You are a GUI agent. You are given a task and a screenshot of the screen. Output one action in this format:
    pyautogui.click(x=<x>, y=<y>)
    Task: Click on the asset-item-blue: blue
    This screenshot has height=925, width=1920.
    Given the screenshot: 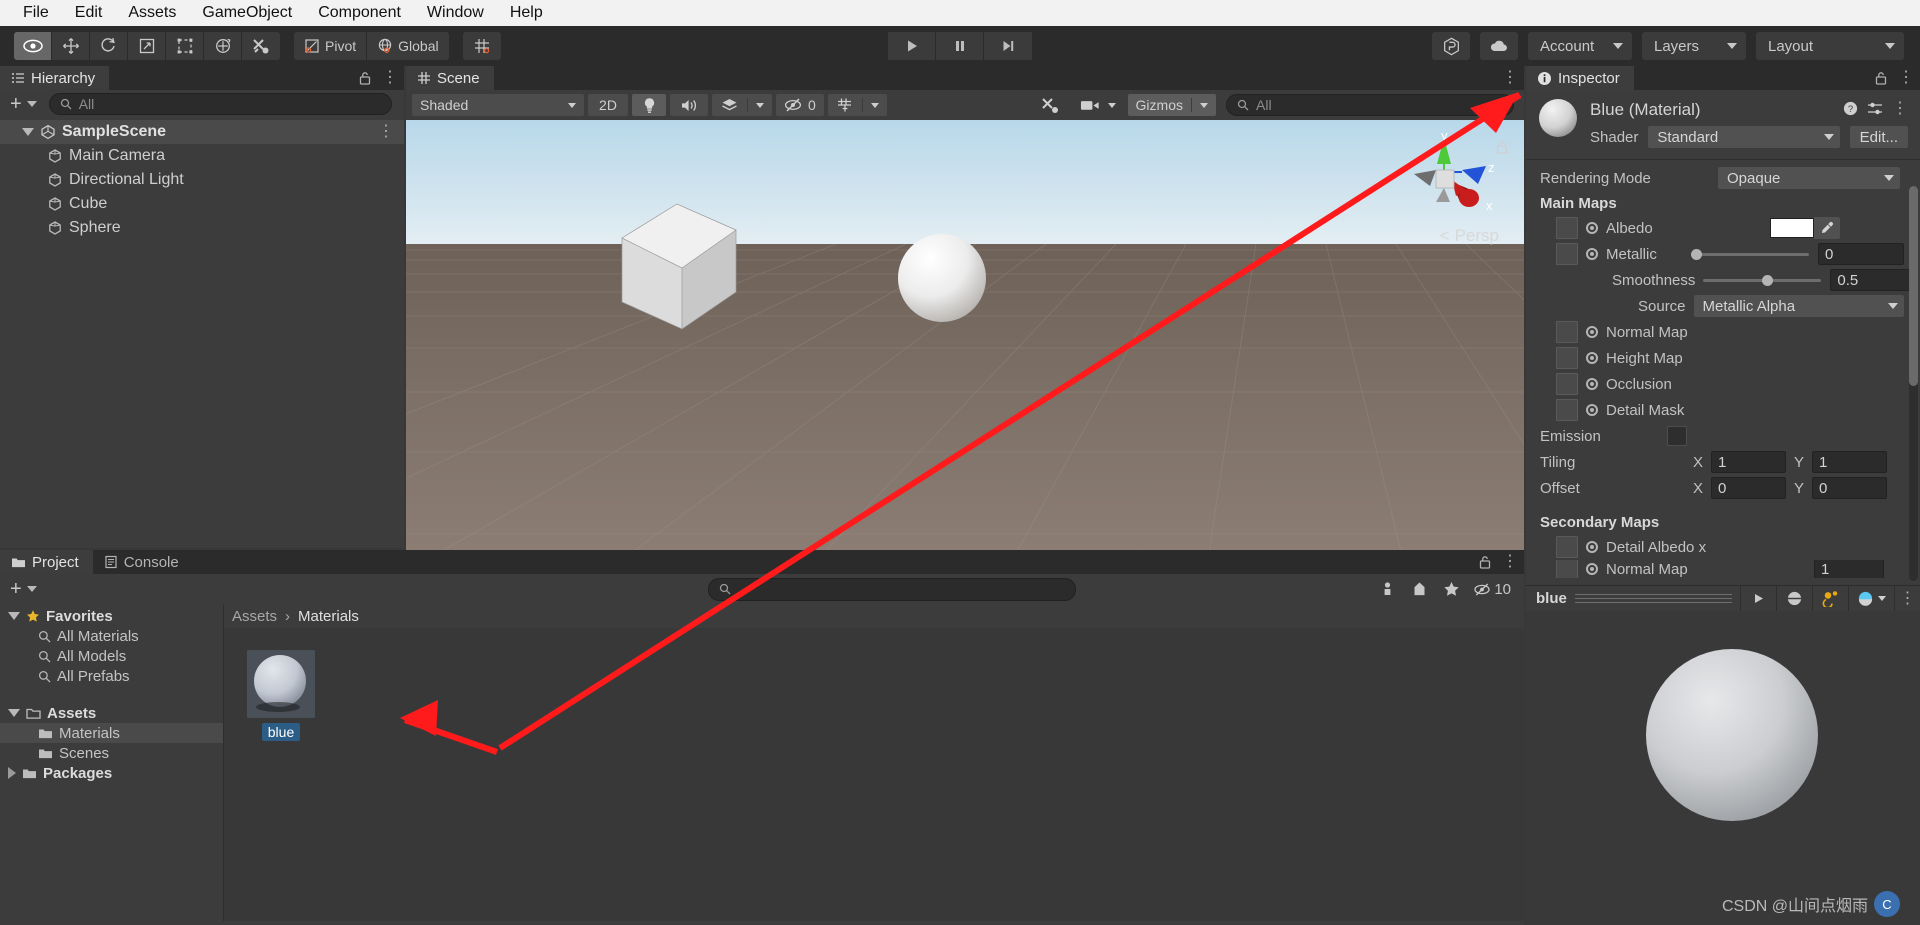 What is the action you would take?
    pyautogui.click(x=281, y=695)
    